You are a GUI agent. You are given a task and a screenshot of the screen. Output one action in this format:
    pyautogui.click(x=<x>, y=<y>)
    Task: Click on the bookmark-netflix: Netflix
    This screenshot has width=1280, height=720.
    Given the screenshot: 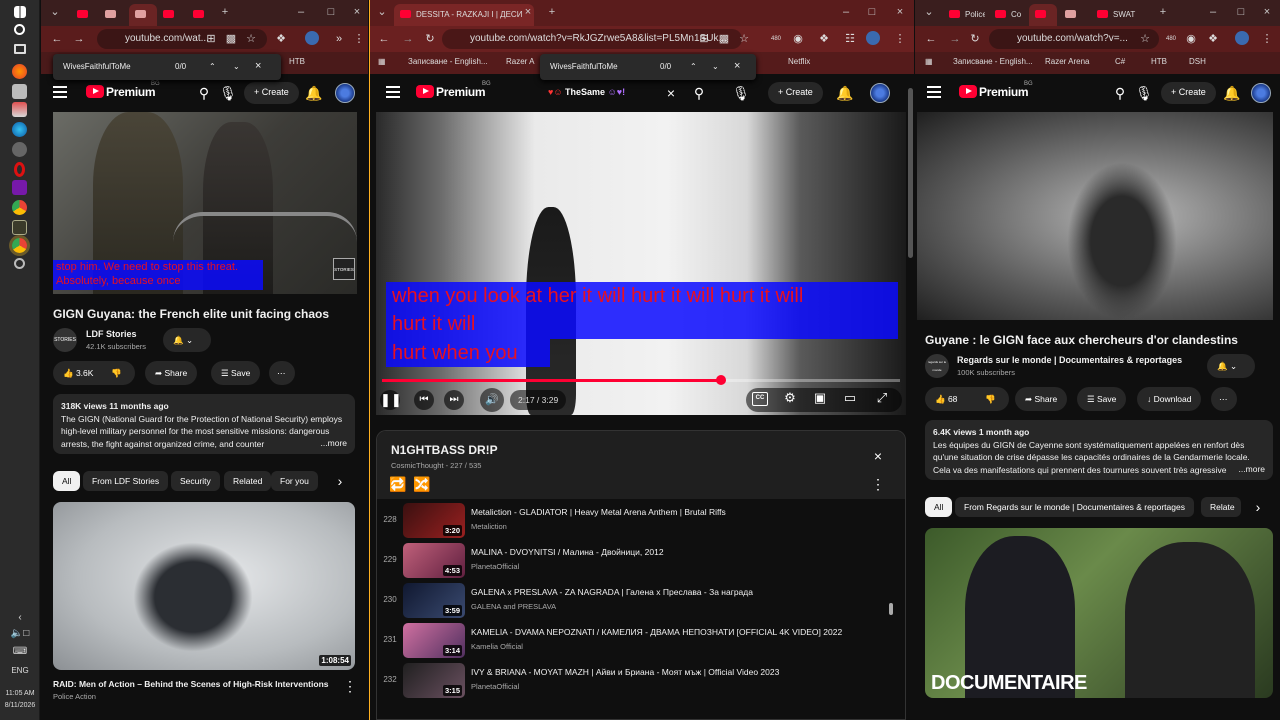 What is the action you would take?
    pyautogui.click(x=799, y=61)
    